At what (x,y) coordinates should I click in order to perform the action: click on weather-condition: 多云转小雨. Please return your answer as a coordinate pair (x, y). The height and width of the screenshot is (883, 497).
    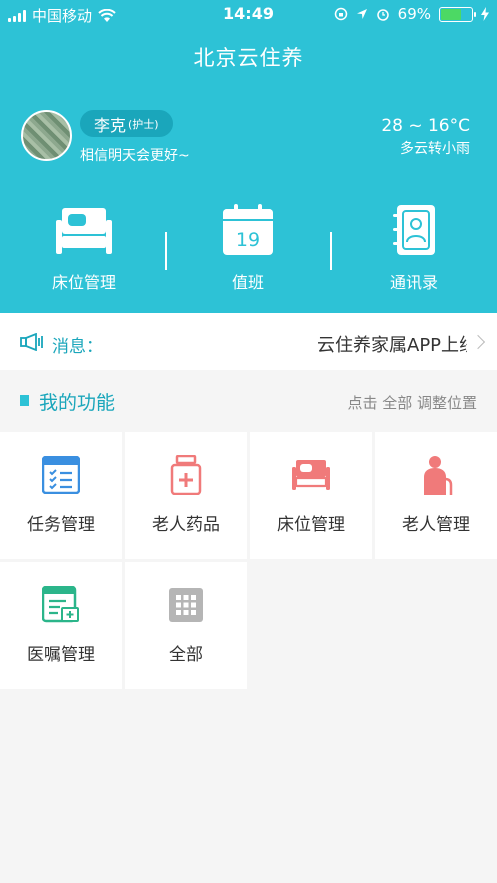
    Looking at the image, I should click on (435, 149).